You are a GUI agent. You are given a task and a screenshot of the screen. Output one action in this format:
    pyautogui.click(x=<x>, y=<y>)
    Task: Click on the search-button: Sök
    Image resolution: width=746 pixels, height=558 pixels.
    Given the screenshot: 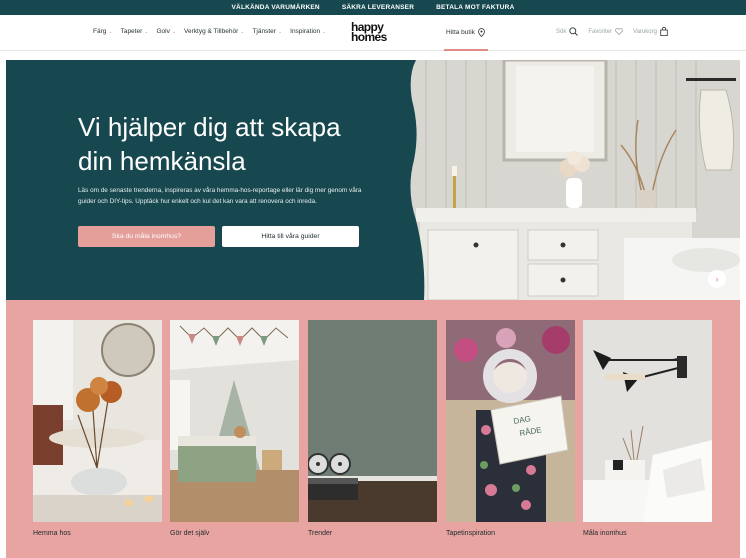 What is the action you would take?
    pyautogui.click(x=567, y=31)
    